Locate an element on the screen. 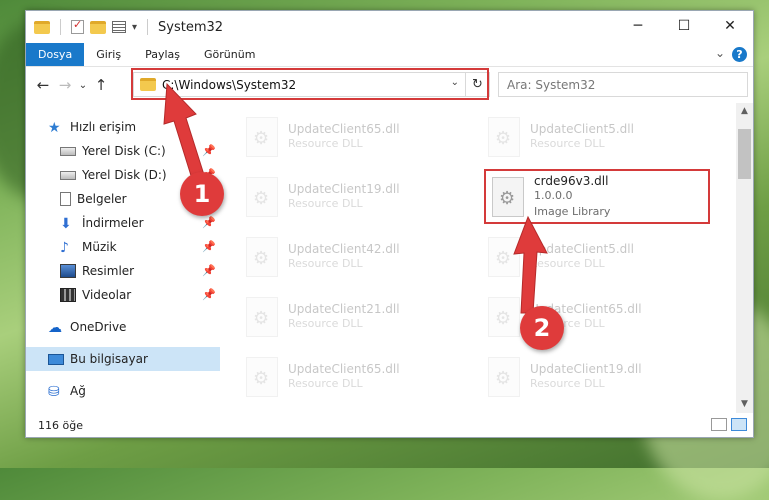 Image resolution: width=769 pixels, height=500 pixels. sidebar-item-pictures: Resimler 📌 is located at coordinates (123, 271).